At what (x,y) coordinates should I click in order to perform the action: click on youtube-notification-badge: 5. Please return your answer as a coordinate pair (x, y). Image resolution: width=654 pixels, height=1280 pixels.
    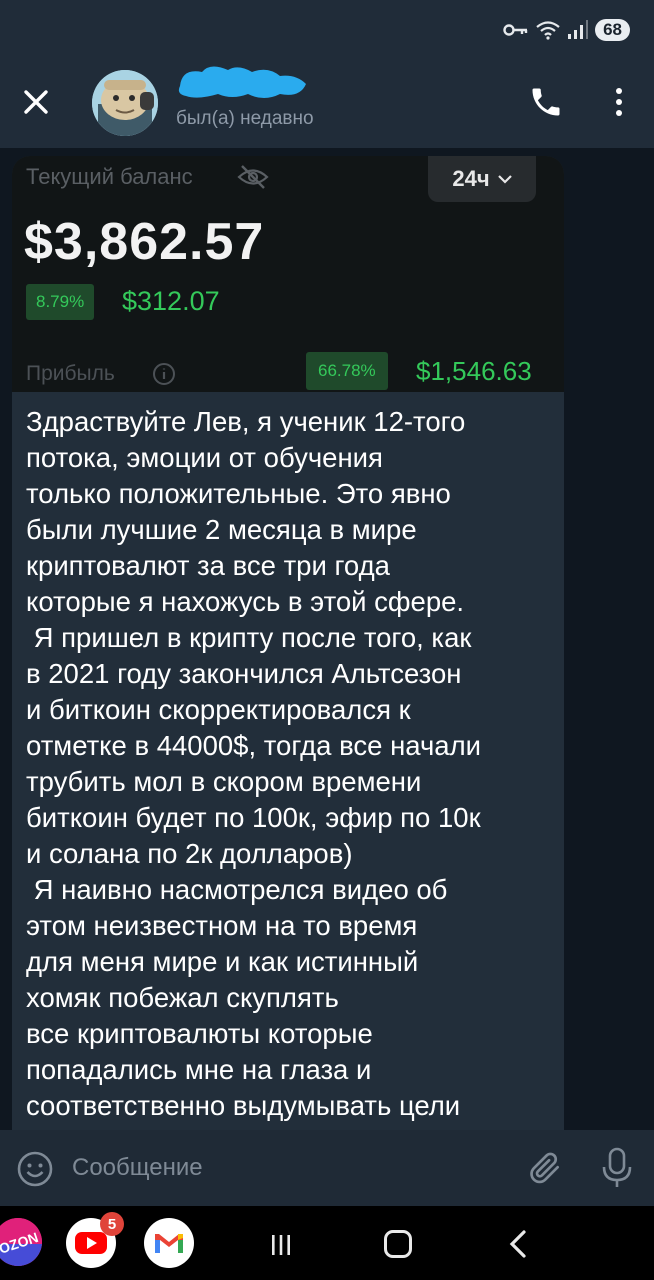
    Looking at the image, I should click on (112, 1224).